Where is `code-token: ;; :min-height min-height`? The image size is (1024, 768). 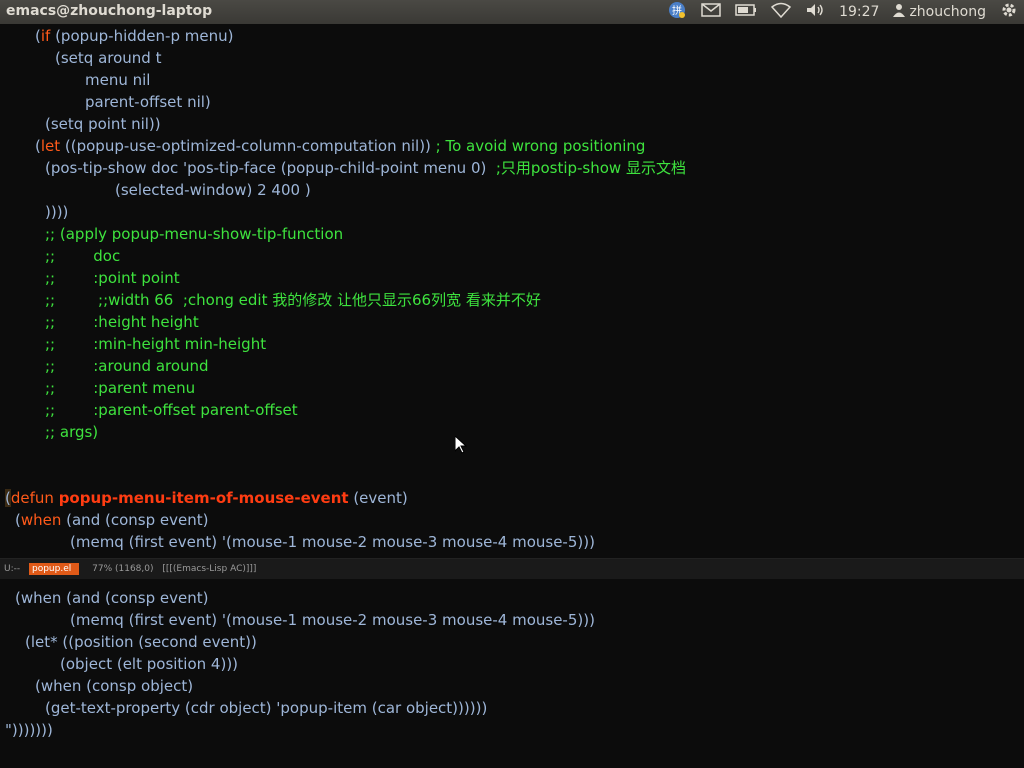 code-token: ;; :min-height min-height is located at coordinates (156, 344).